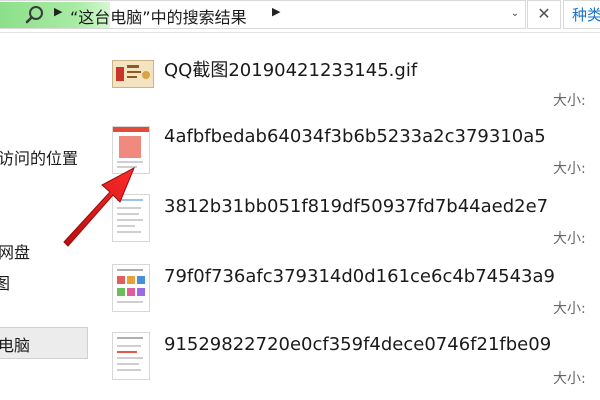  Describe the element at coordinates (290, 69) in the screenshot. I see `file-name: QQ截图20190421233145.gif` at that location.